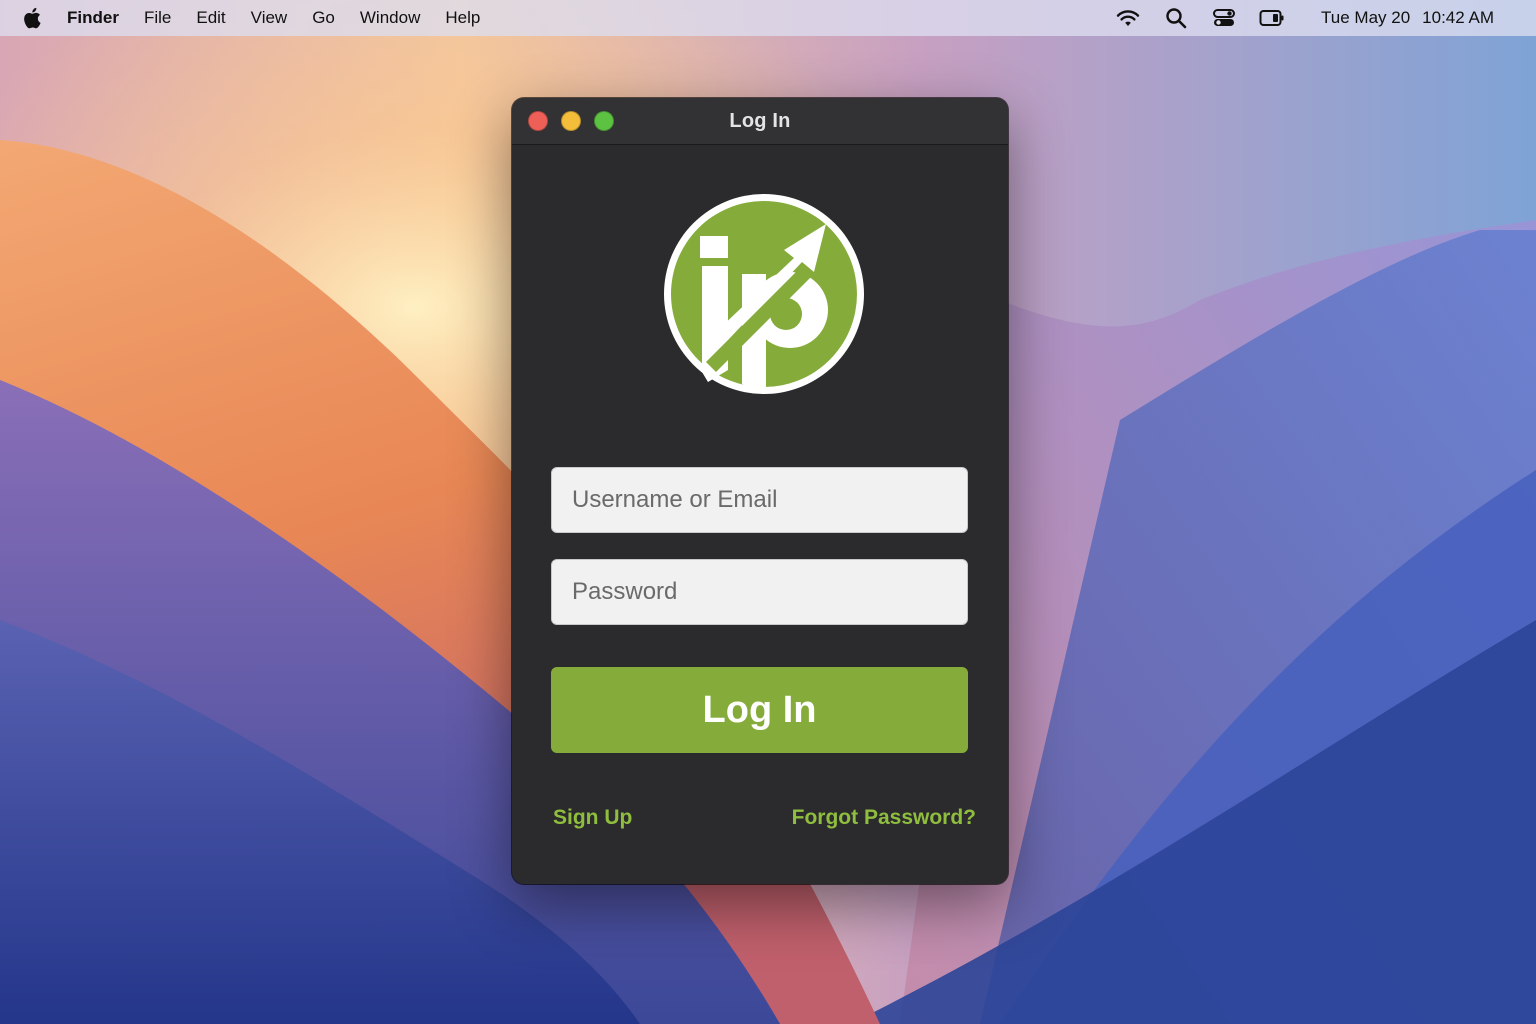  I want to click on menu-clock: Tue May 20 10:42 AM, so click(1407, 18).